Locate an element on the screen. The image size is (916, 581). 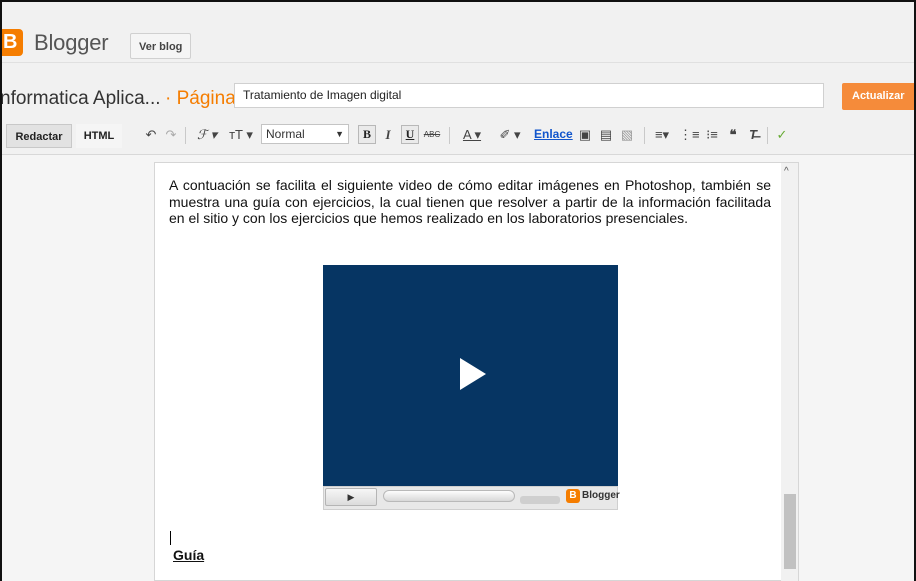
spellcheck-icon: ✓ is located at coordinates (782, 135).